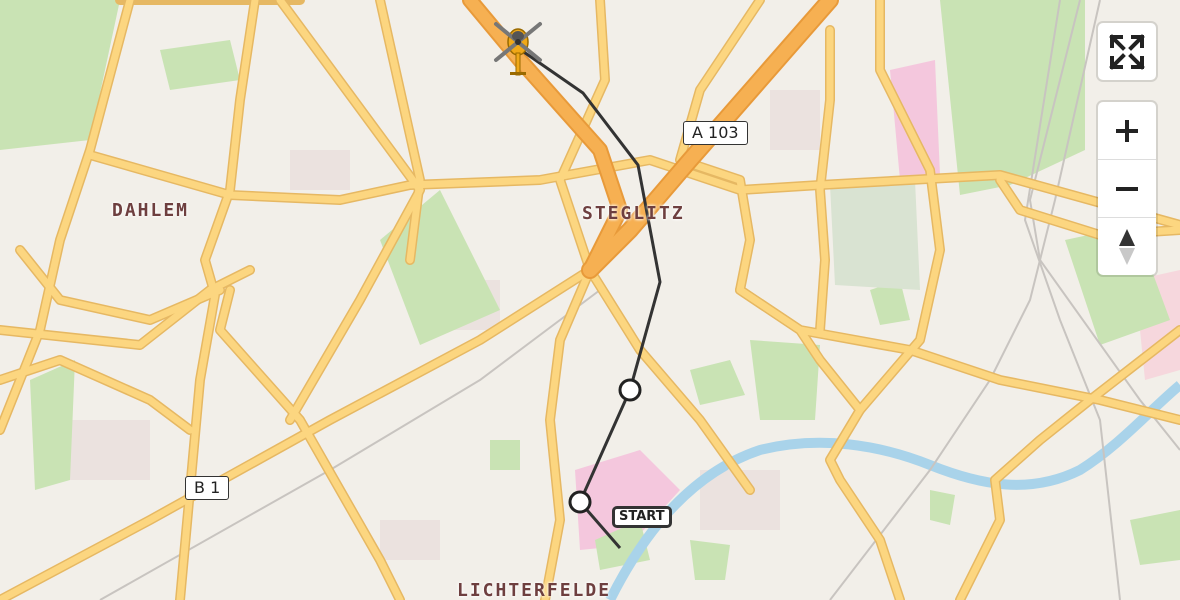  I want to click on minus-icon, so click(1127, 188).